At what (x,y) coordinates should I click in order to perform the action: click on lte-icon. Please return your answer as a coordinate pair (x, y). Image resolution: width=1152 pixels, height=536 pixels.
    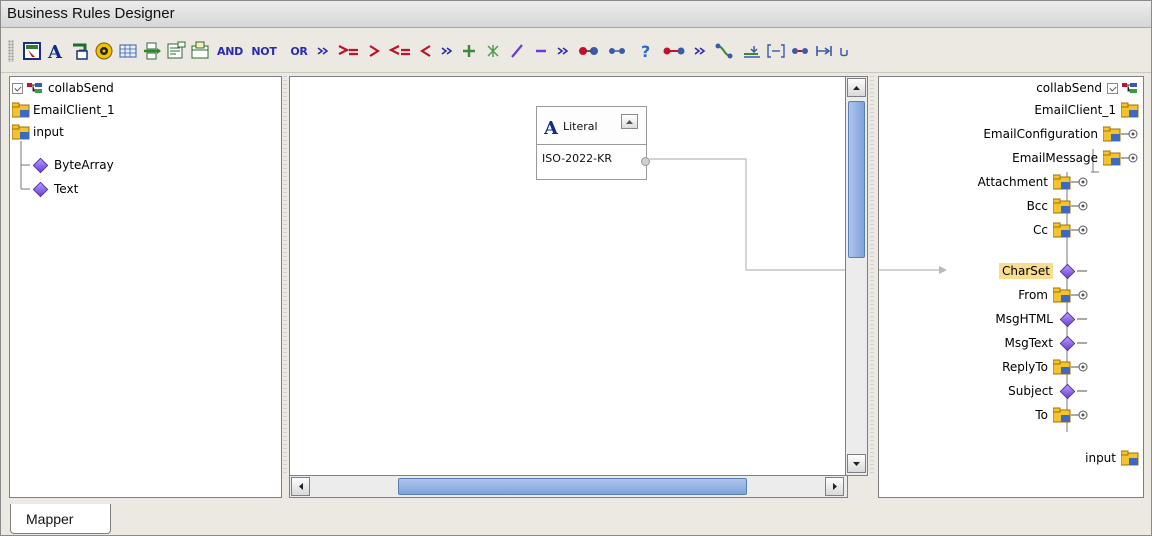
    Looking at the image, I should click on (400, 51).